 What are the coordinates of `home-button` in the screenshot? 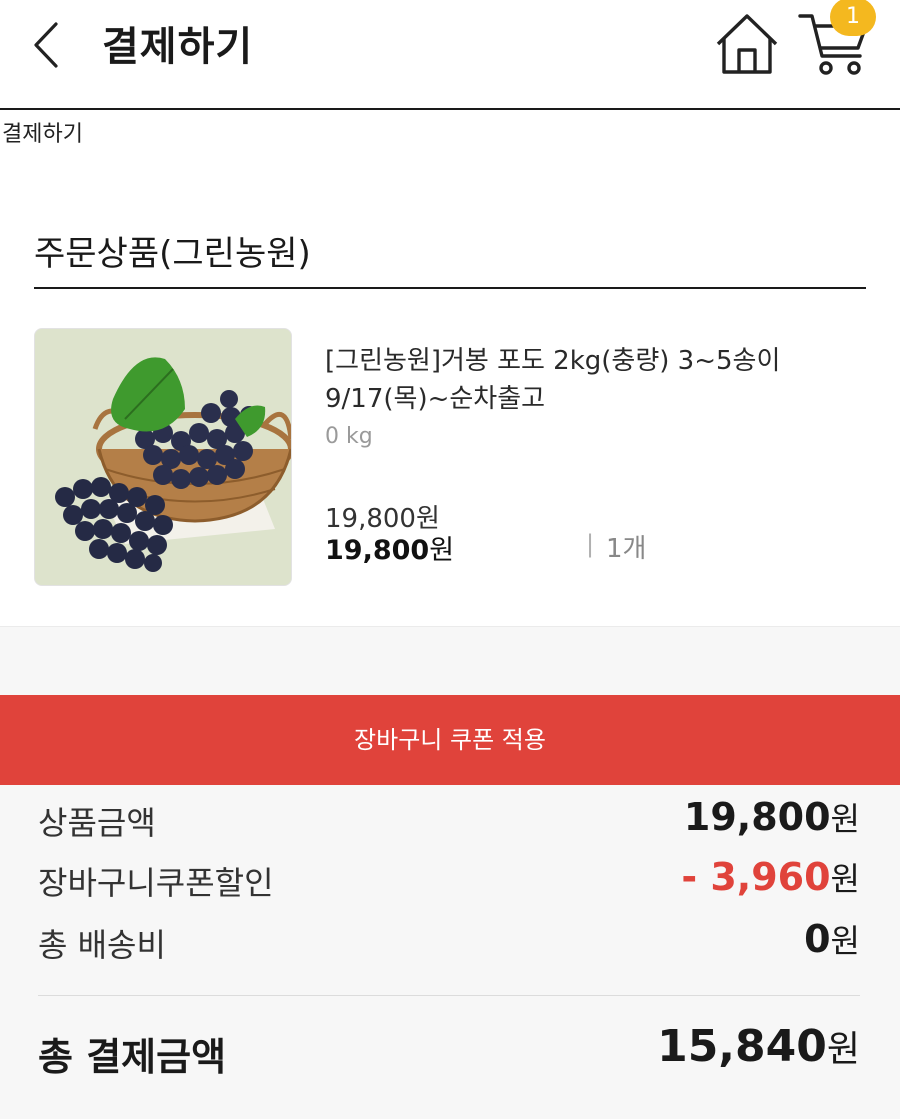 It's located at (747, 43).